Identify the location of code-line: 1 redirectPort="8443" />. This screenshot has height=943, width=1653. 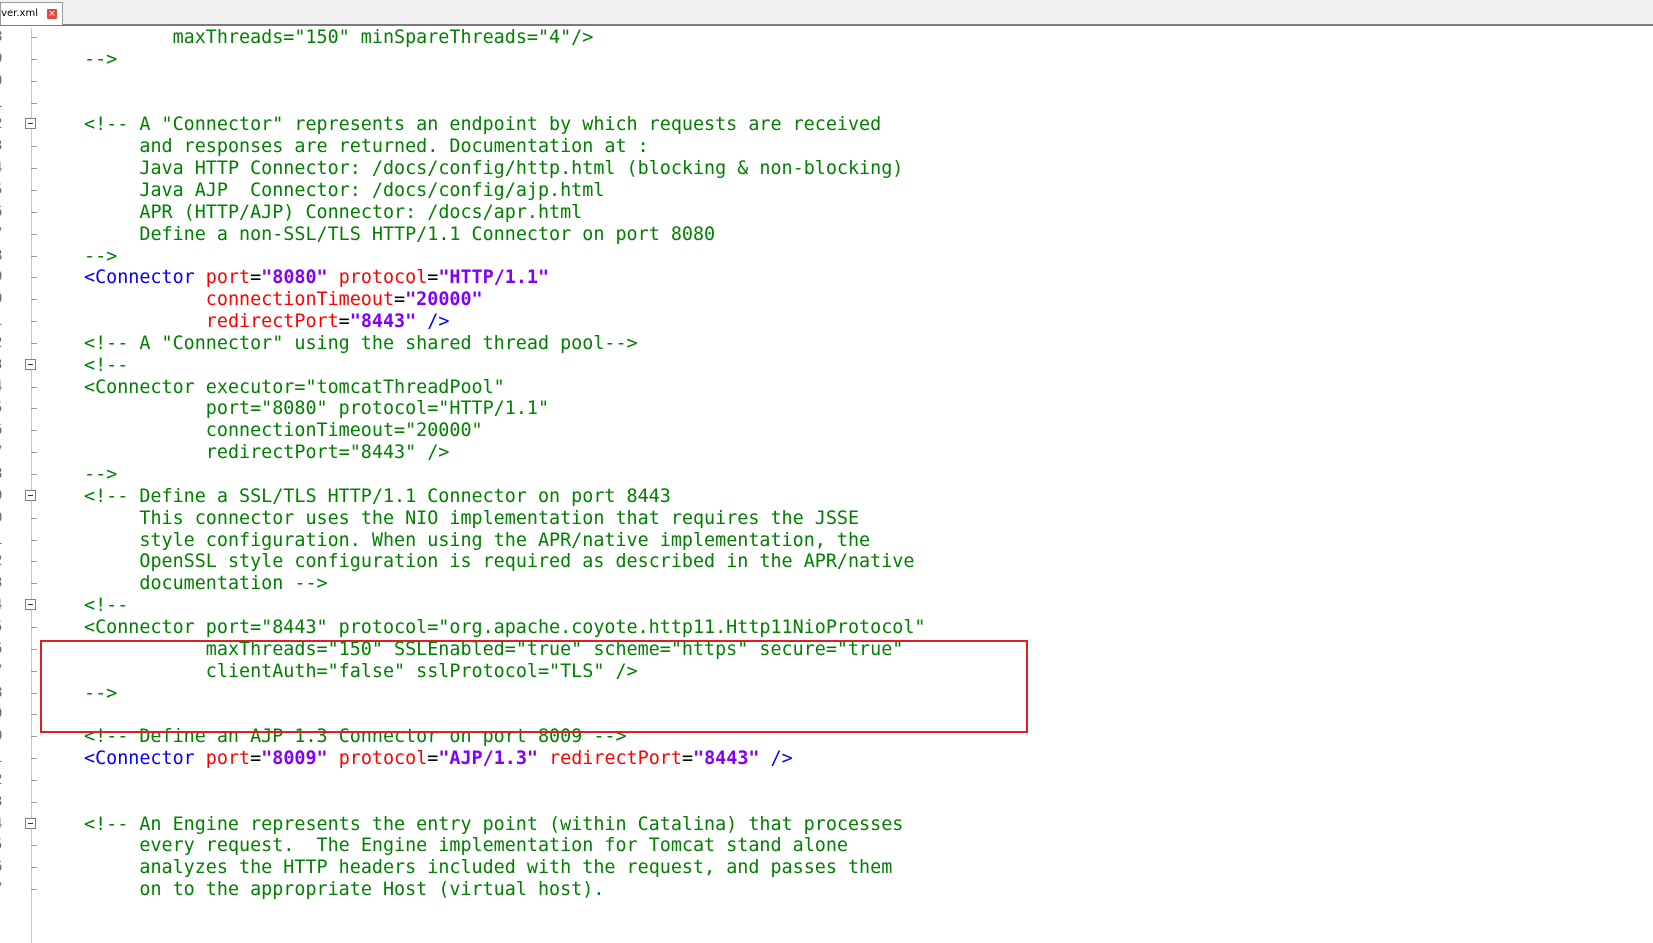
(826, 321).